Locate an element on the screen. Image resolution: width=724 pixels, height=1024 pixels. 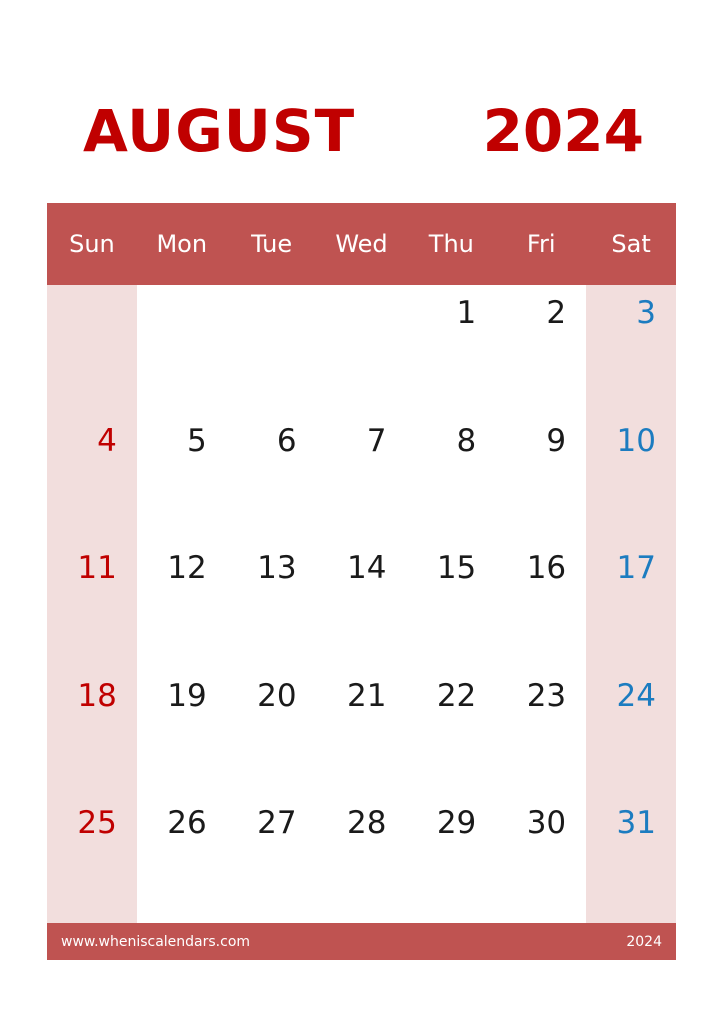
day-cell: 7 is located at coordinates (362, 477).